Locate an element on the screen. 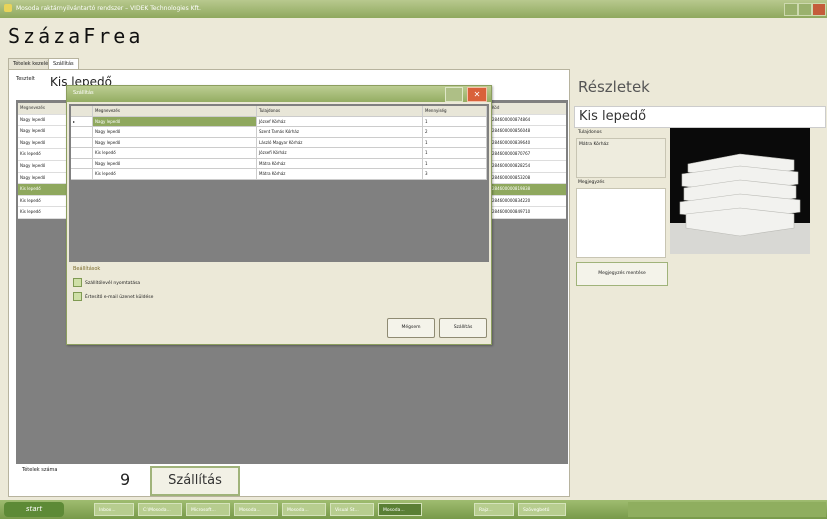  details-heading: Részletek is located at coordinates (614, 87).